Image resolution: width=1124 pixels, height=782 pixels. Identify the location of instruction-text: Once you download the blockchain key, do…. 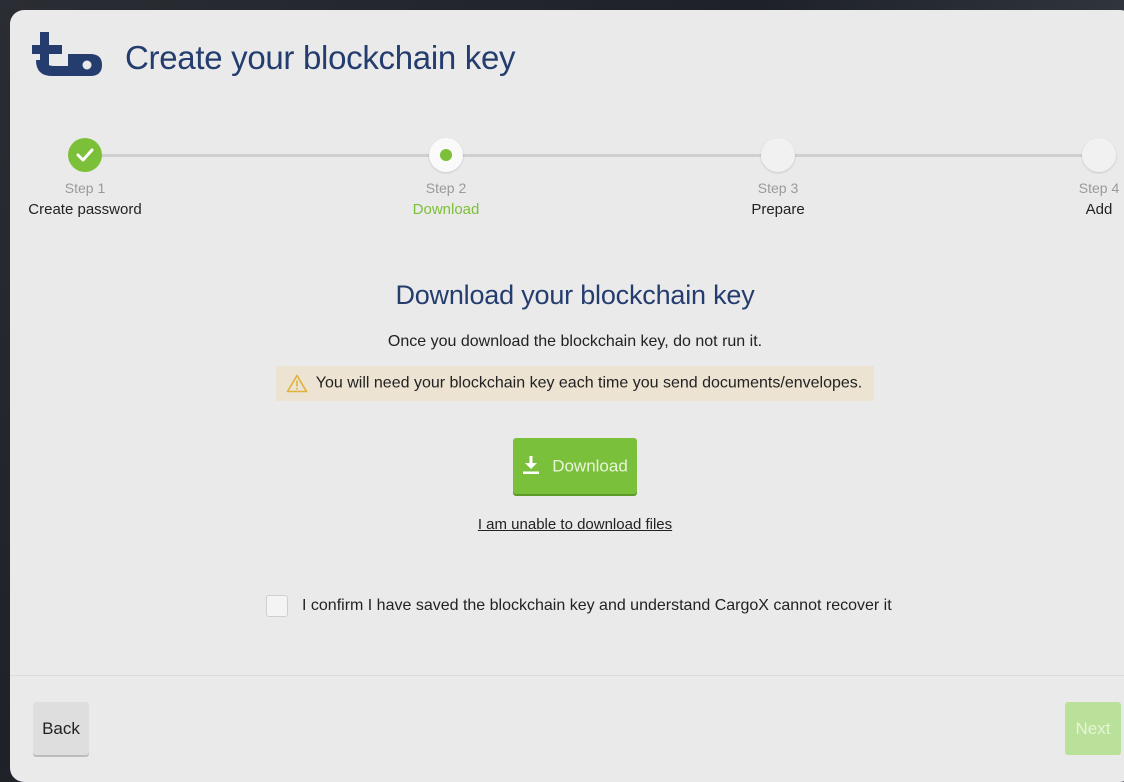
(575, 341).